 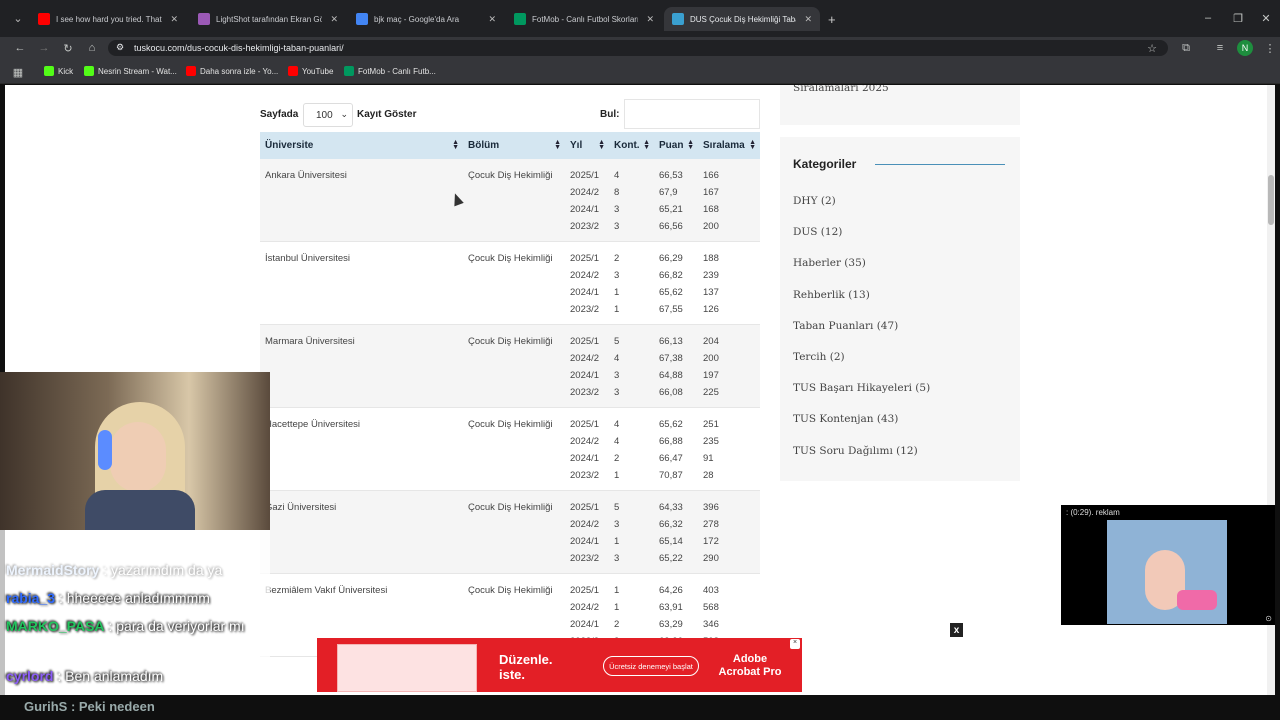 What do you see at coordinates (361, 145) in the screenshot?
I see `column-header: Üniversite ▲ ▼` at bounding box center [361, 145].